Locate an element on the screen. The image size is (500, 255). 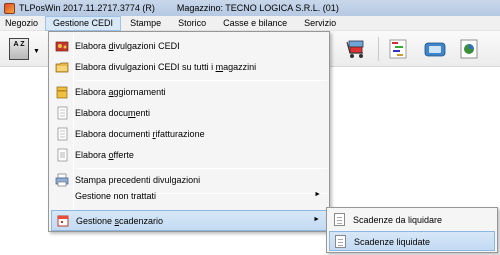
store-label: Magazzino: TECNO LOGICA S.R.L. (01) is located at coordinates (257, 8).